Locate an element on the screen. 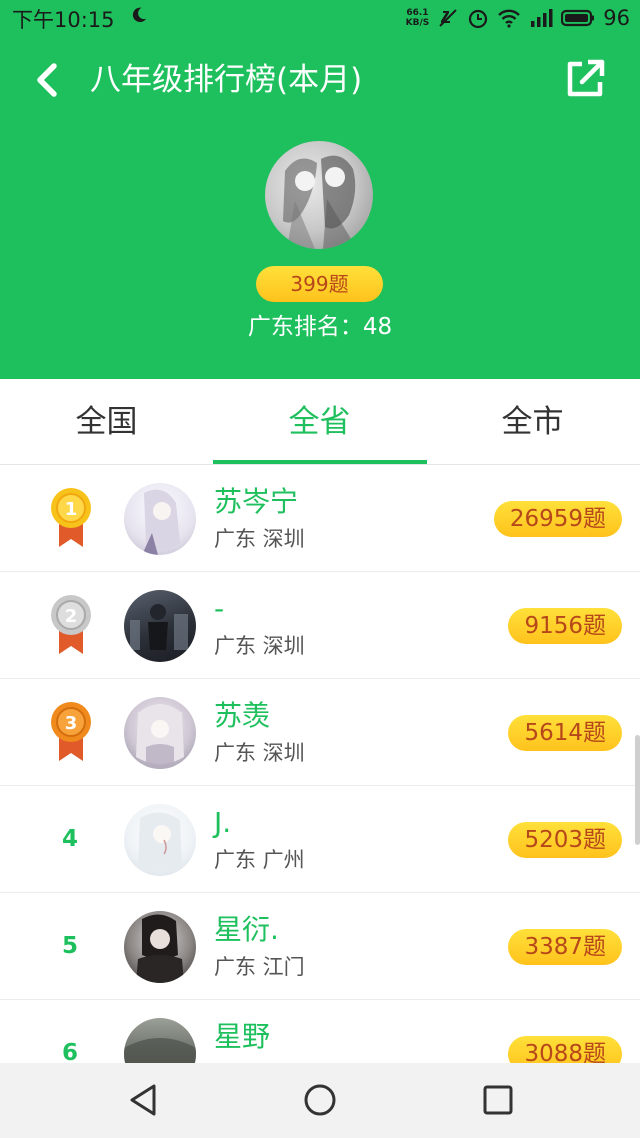 This screenshot has height=1138, width=640. wifi-icon is located at coordinates (509, 18).